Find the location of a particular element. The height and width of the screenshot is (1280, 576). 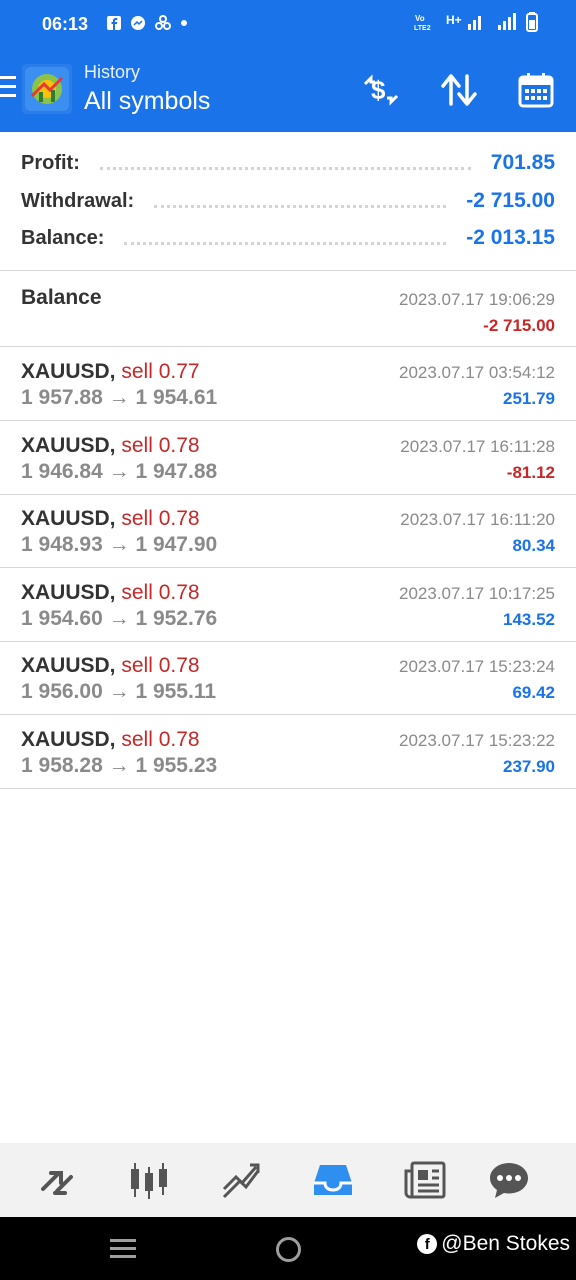

messenger-icon is located at coordinates (138, 23).